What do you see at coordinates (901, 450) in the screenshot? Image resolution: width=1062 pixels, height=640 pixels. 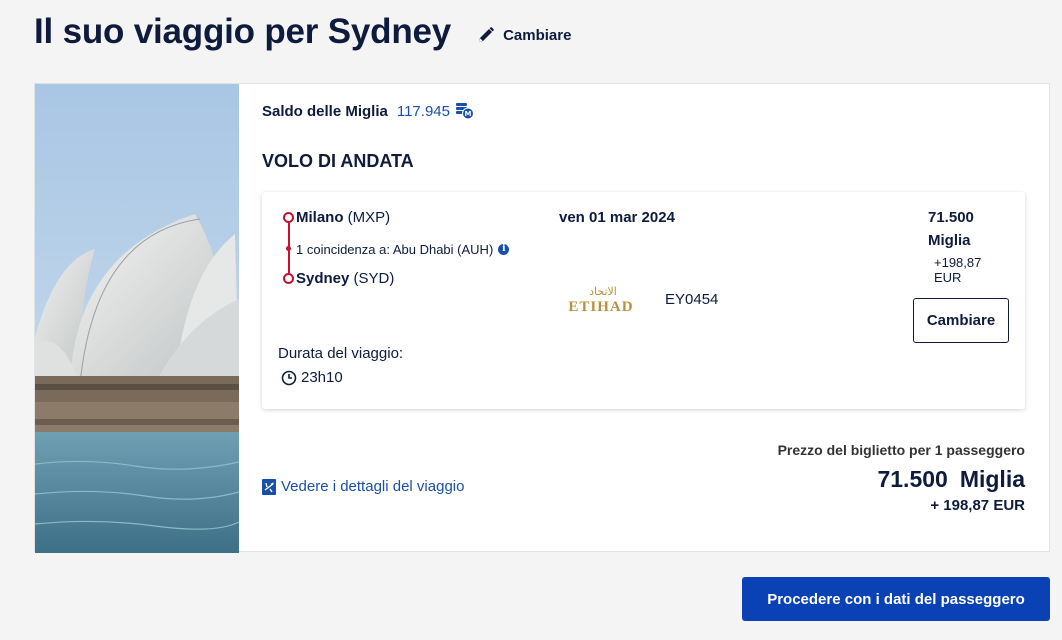 I see `price-caption: Prezzo del biglietto per 1 passeggero` at bounding box center [901, 450].